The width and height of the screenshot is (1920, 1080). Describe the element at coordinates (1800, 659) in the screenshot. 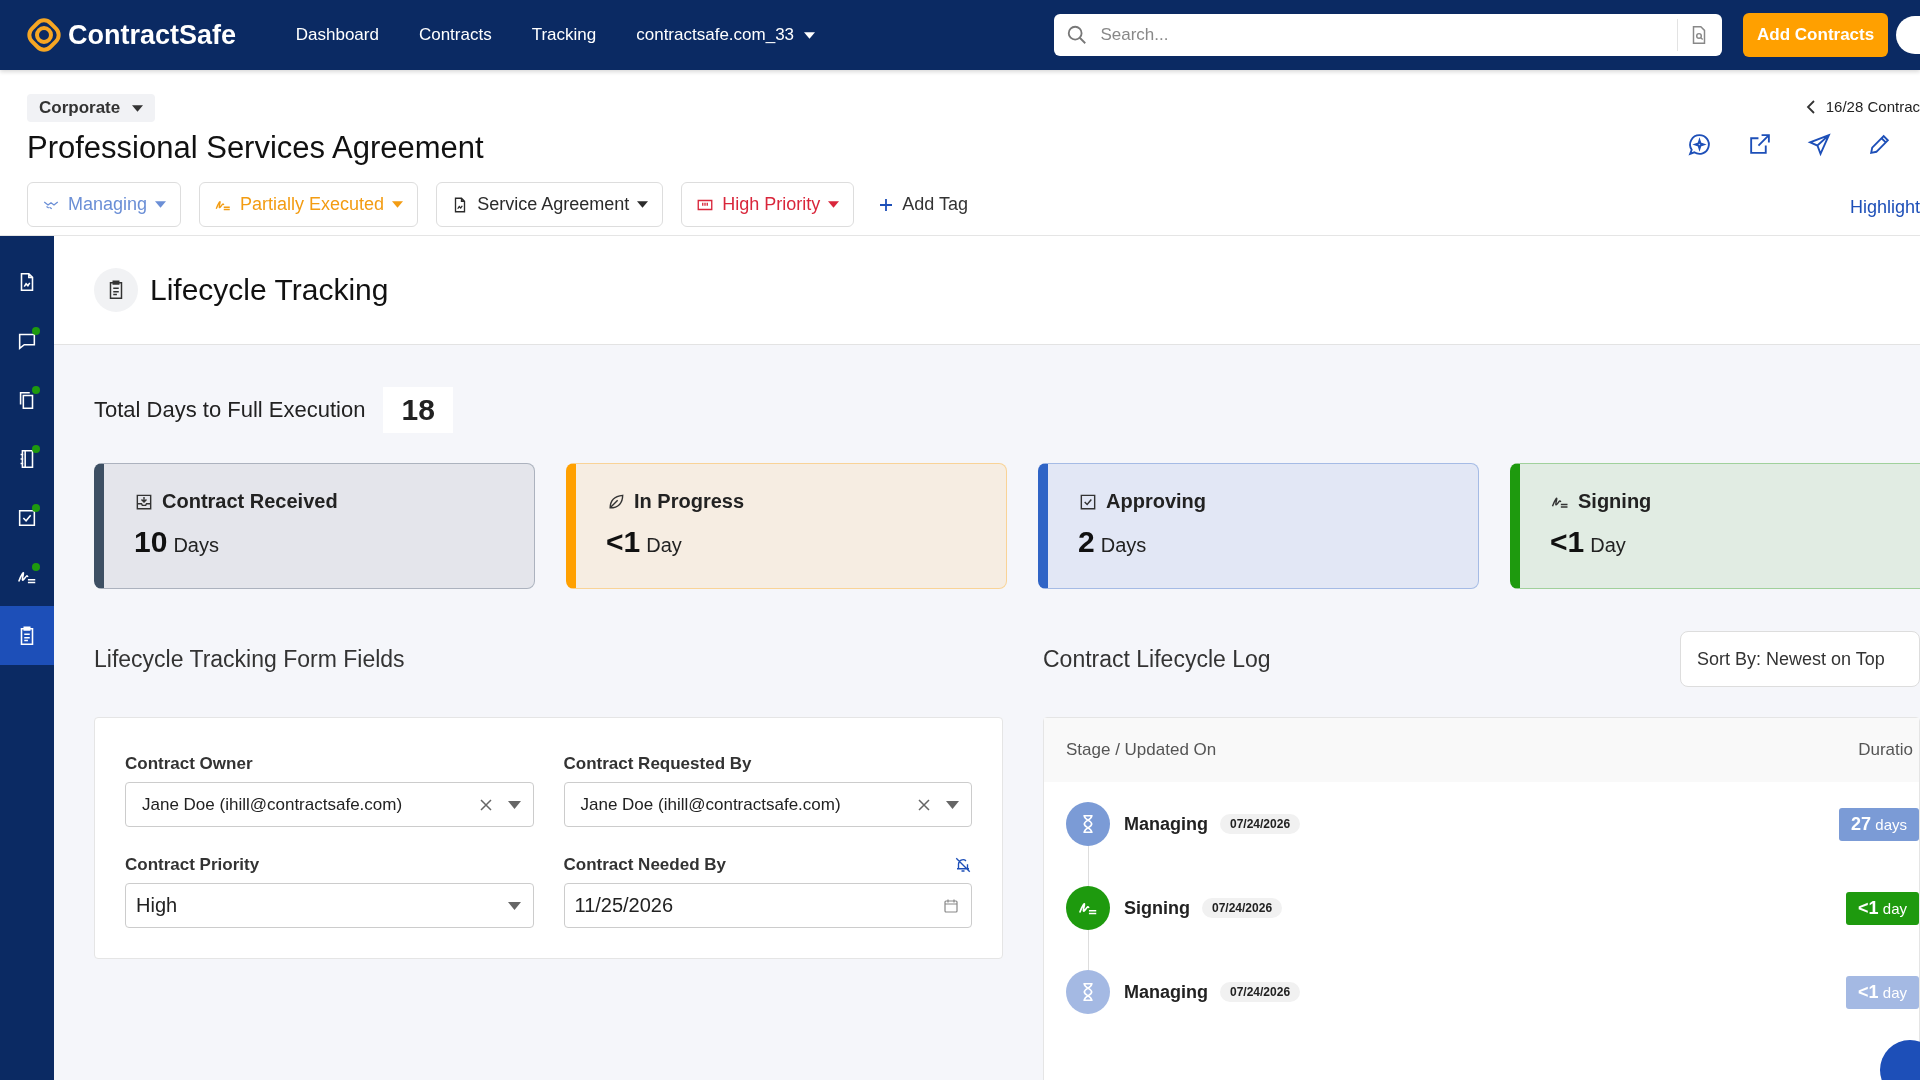

I see `sort-dropdown: Sort By: Newest on Top` at that location.